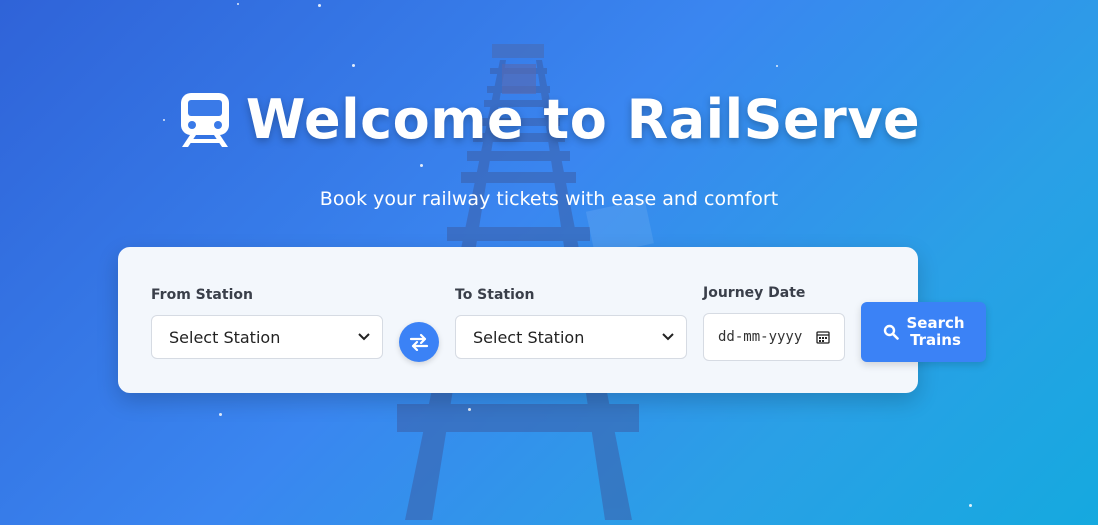  Describe the element at coordinates (583, 119) in the screenshot. I see `page-title: Welcome to RailServe` at that location.